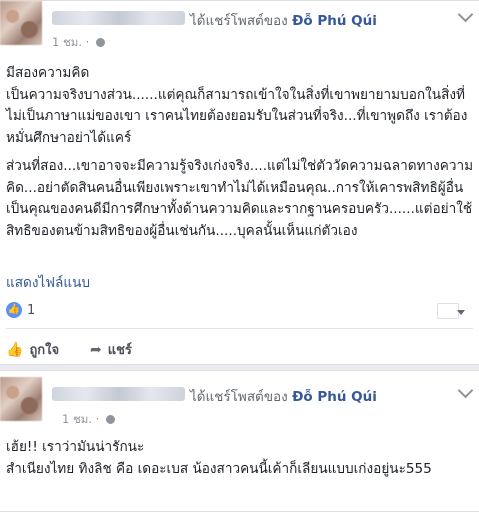  I want to click on share-button: ➦ แชร์, so click(111, 349).